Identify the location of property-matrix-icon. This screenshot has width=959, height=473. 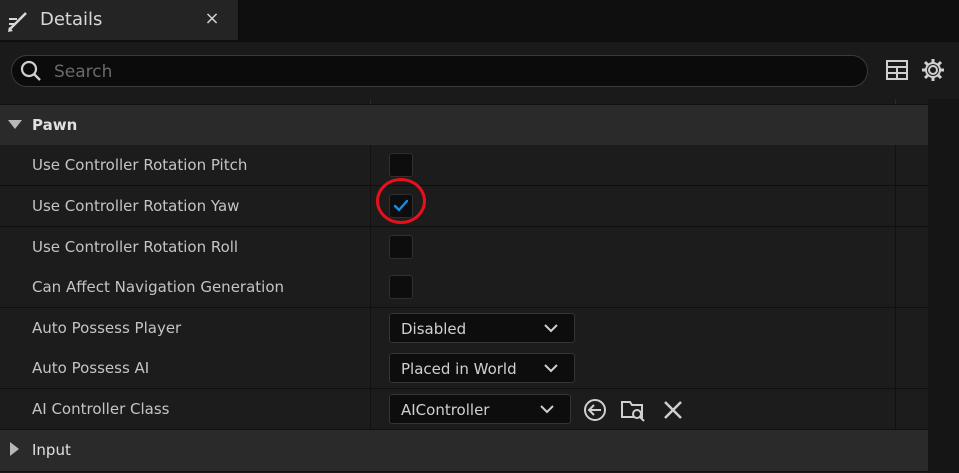
(897, 70).